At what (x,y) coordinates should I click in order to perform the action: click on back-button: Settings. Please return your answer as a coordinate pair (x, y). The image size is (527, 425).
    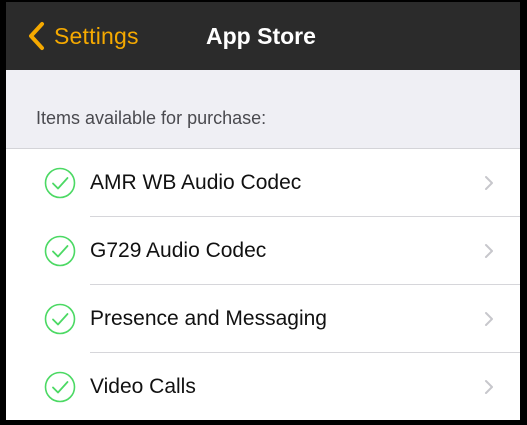
    Looking at the image, I should click on (82, 36).